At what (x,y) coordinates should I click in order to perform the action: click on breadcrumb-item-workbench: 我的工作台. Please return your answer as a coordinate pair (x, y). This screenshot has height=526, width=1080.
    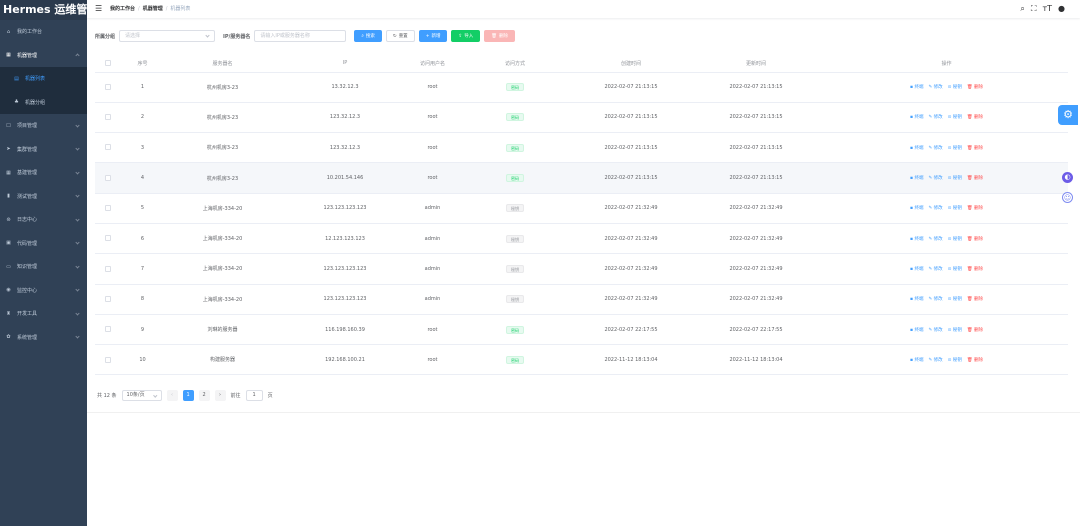
    Looking at the image, I should click on (122, 9).